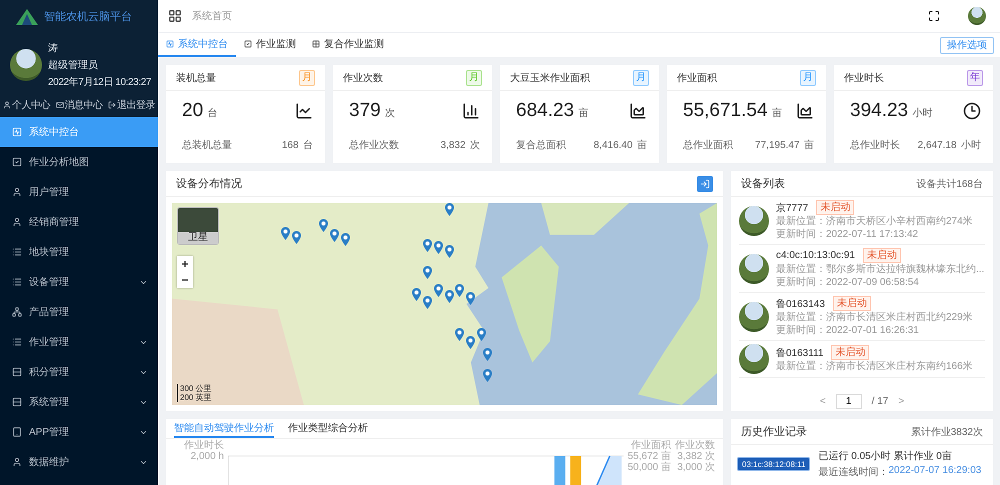  What do you see at coordinates (175, 16) in the screenshot?
I see `menu-icon` at bounding box center [175, 16].